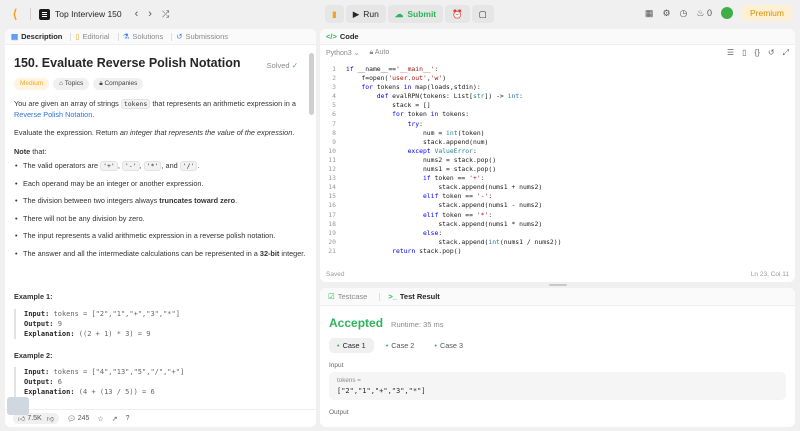 The image size is (800, 431). I want to click on code-line: 16 stack.append(nums1 - nums2), so click(557, 205).